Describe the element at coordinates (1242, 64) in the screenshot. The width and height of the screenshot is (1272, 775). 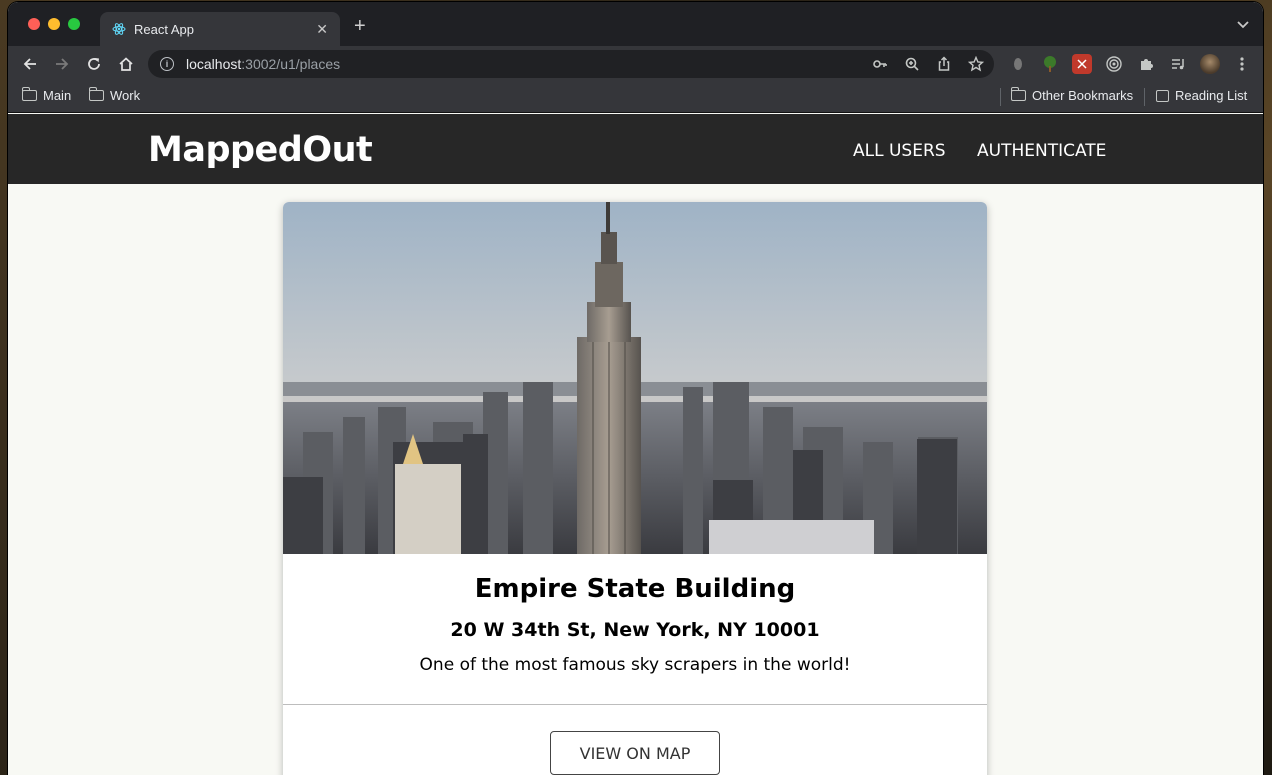
I see `kebab-menu-icon` at that location.